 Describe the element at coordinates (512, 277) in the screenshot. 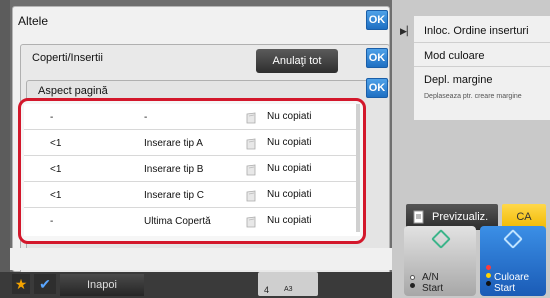

I see `color-start-line1: Culoare` at that location.